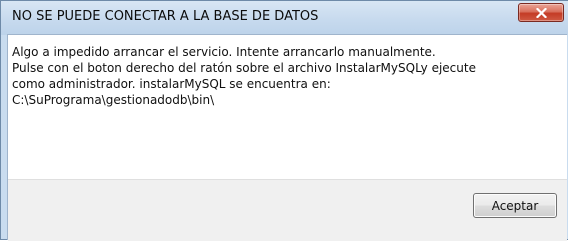 The width and height of the screenshot is (568, 241). What do you see at coordinates (515, 205) in the screenshot?
I see `accept-button: Aceptar` at bounding box center [515, 205].